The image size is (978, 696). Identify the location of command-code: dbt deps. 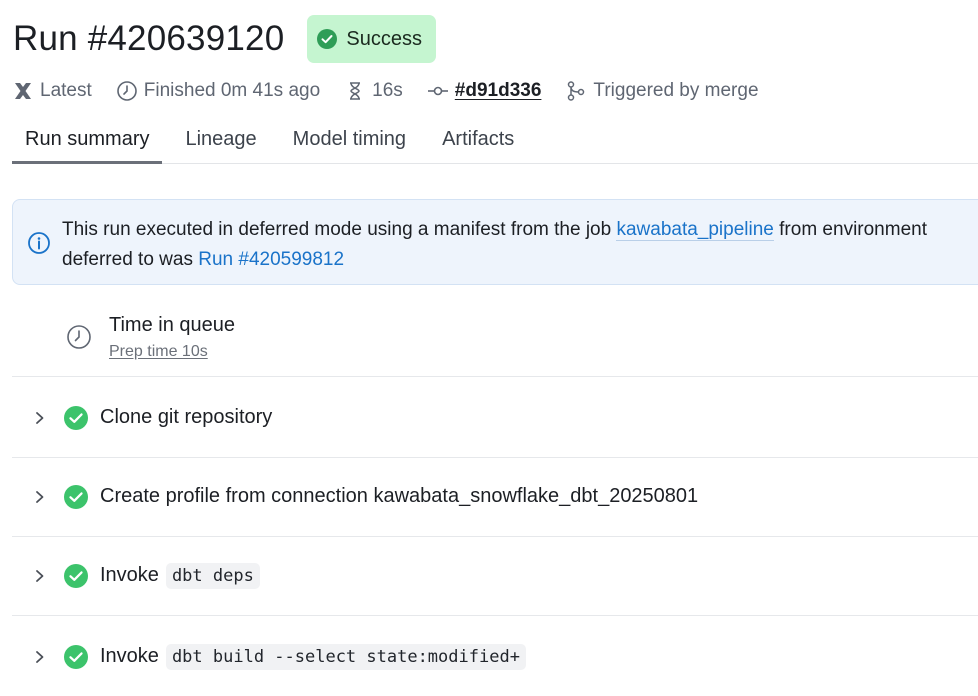
(212, 575).